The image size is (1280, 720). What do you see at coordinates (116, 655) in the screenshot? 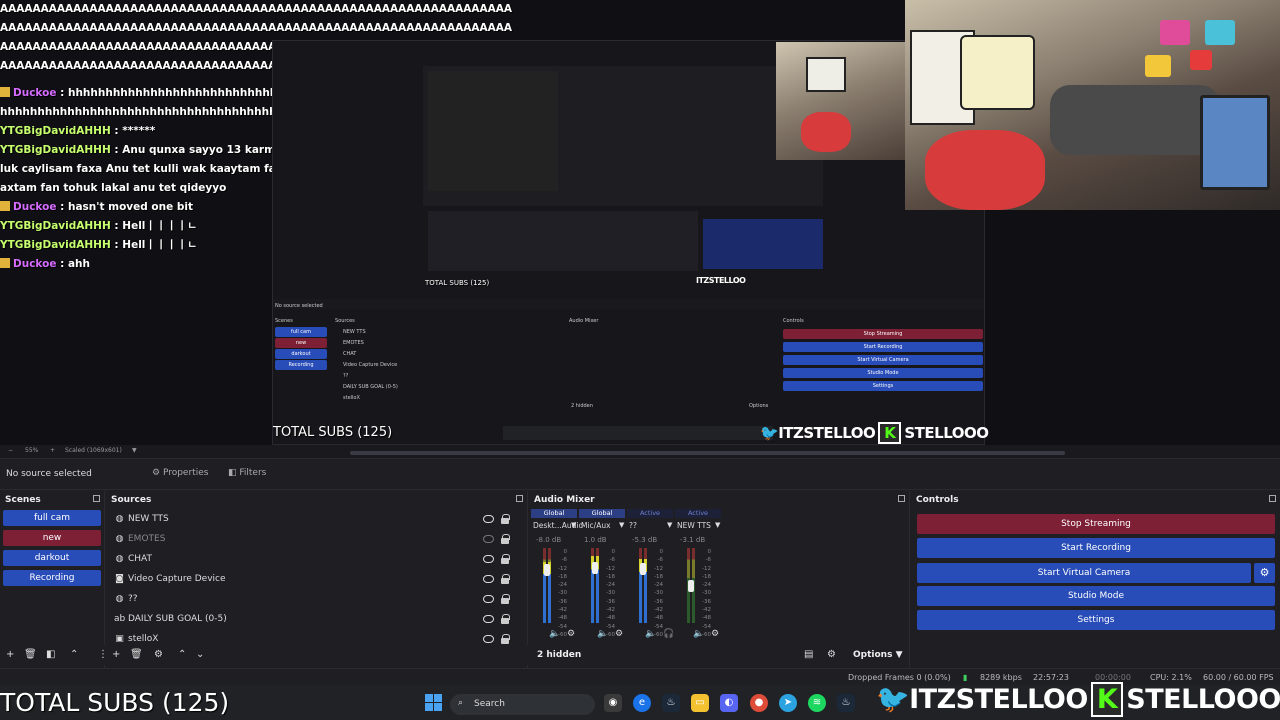
I see `add-source-icon: +` at bounding box center [116, 655].